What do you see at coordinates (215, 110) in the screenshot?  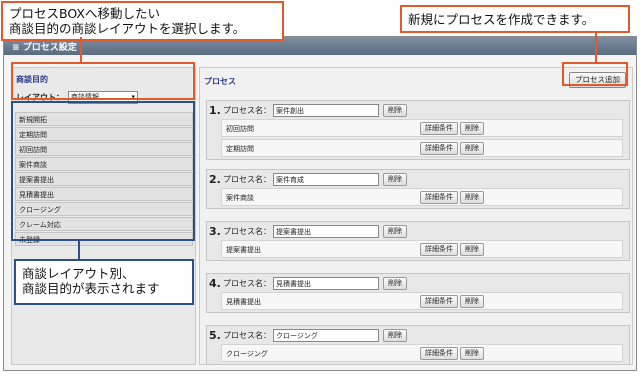 I see `process-number: 1.` at bounding box center [215, 110].